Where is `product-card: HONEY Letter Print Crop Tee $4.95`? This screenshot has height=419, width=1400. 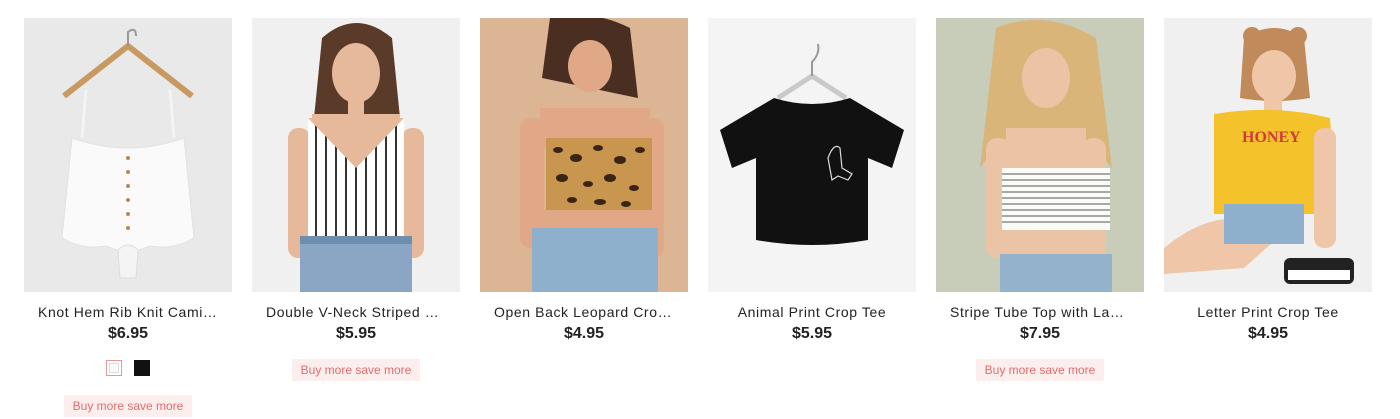
product-card: HONEY Letter Print Crop Tee $4.95 is located at coordinates (1268, 217).